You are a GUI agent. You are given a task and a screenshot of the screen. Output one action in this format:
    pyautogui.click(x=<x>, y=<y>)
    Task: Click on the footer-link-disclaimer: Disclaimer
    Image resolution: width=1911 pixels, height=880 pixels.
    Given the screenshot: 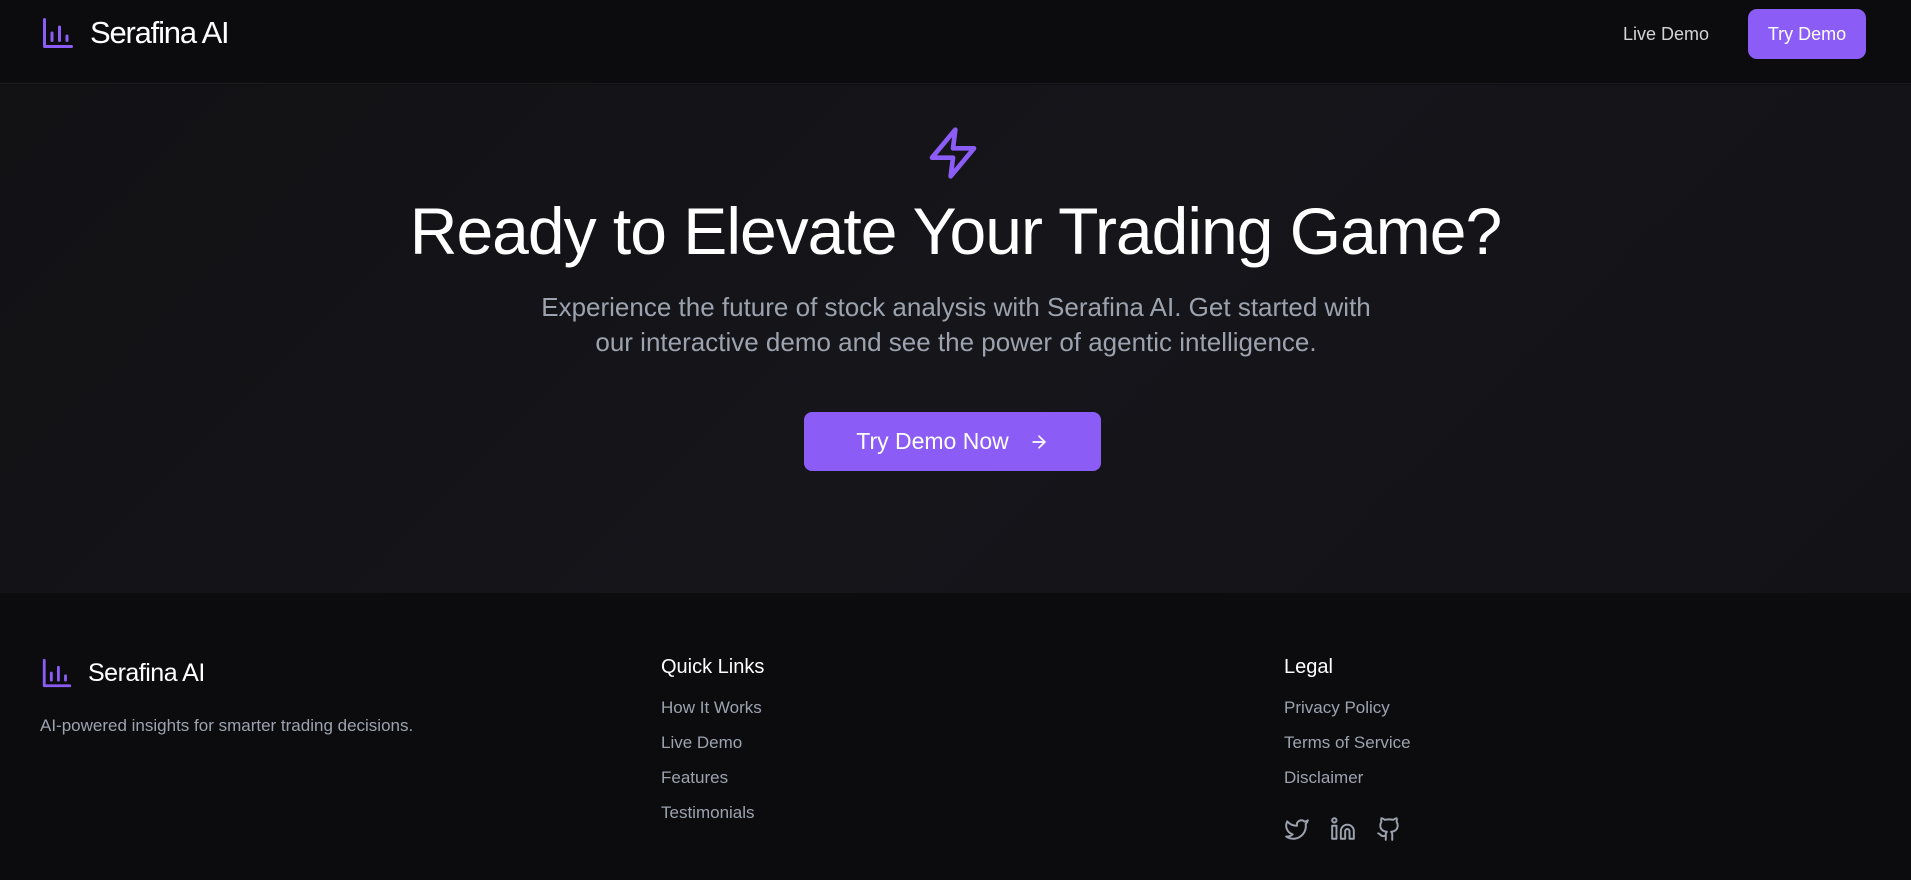 What is the action you would take?
    pyautogui.click(x=1353, y=785)
    